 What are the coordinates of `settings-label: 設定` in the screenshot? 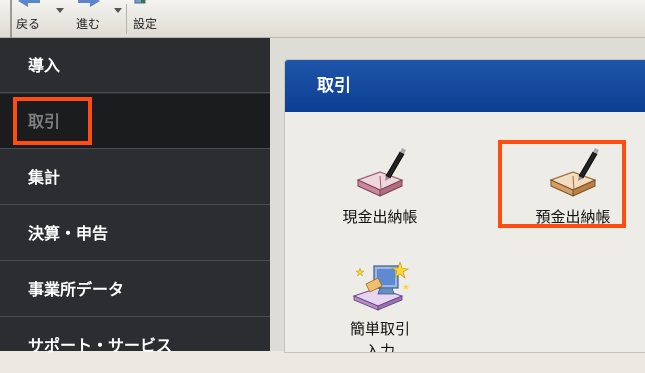 It's located at (145, 24).